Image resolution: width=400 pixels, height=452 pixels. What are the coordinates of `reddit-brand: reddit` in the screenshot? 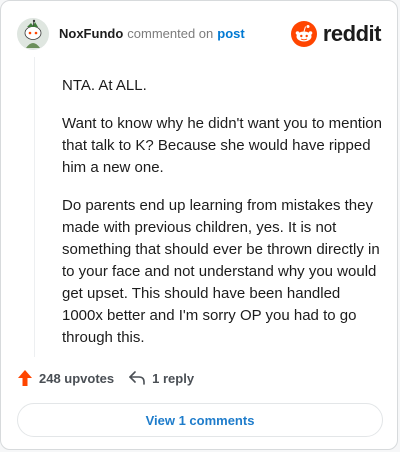 It's located at (336, 34).